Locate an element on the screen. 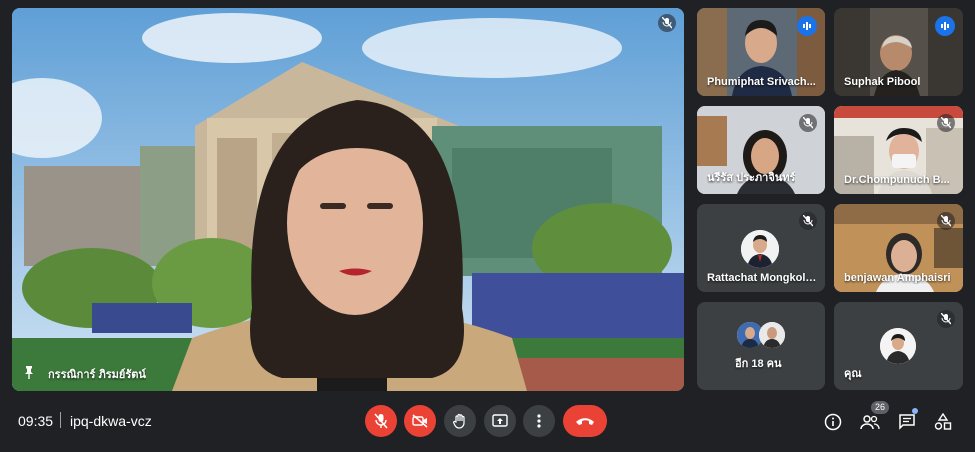  meeting-details-button is located at coordinates (833, 422).